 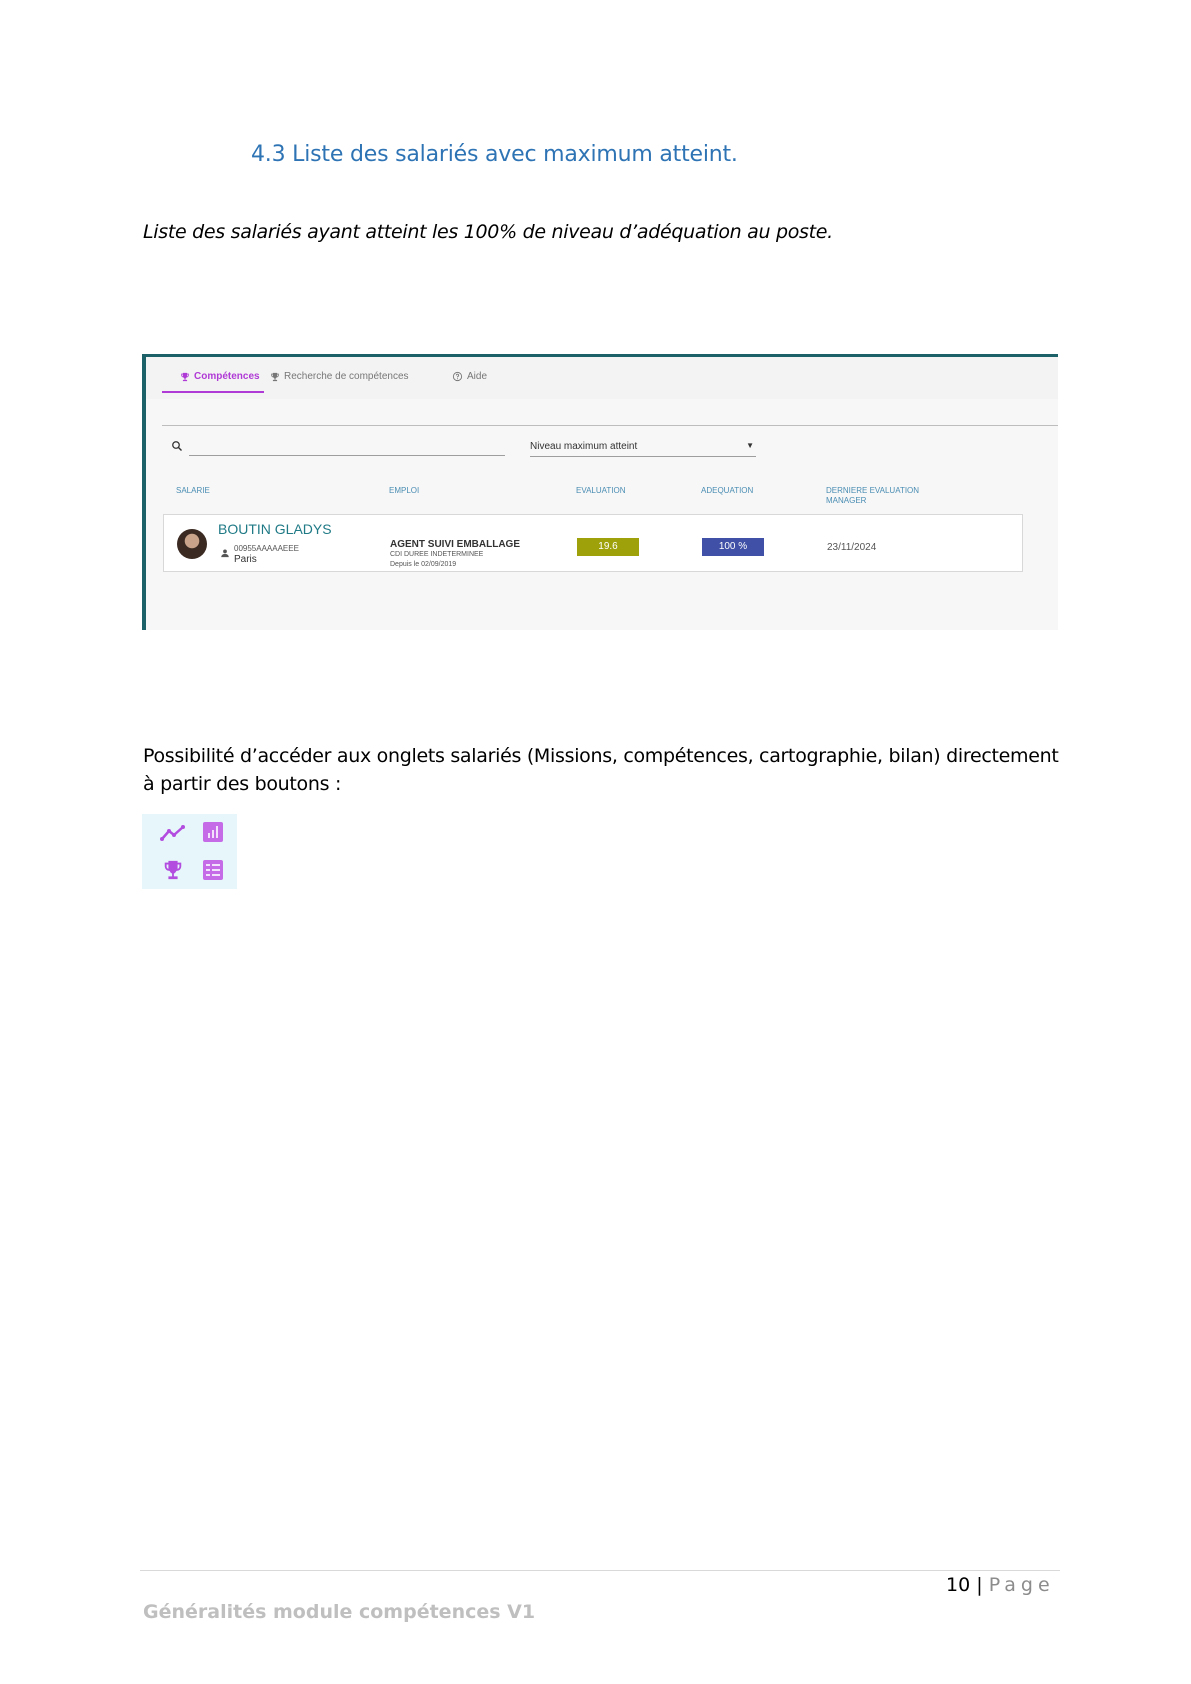 I want to click on active-tab-indicator, so click(x=213, y=392).